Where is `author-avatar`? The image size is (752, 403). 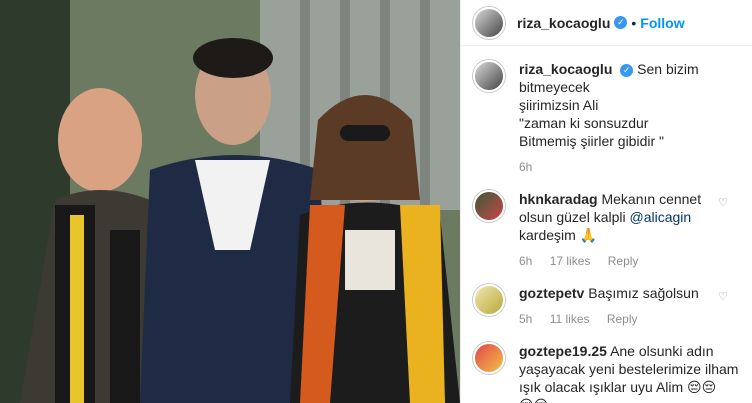
author-avatar is located at coordinates (489, 22).